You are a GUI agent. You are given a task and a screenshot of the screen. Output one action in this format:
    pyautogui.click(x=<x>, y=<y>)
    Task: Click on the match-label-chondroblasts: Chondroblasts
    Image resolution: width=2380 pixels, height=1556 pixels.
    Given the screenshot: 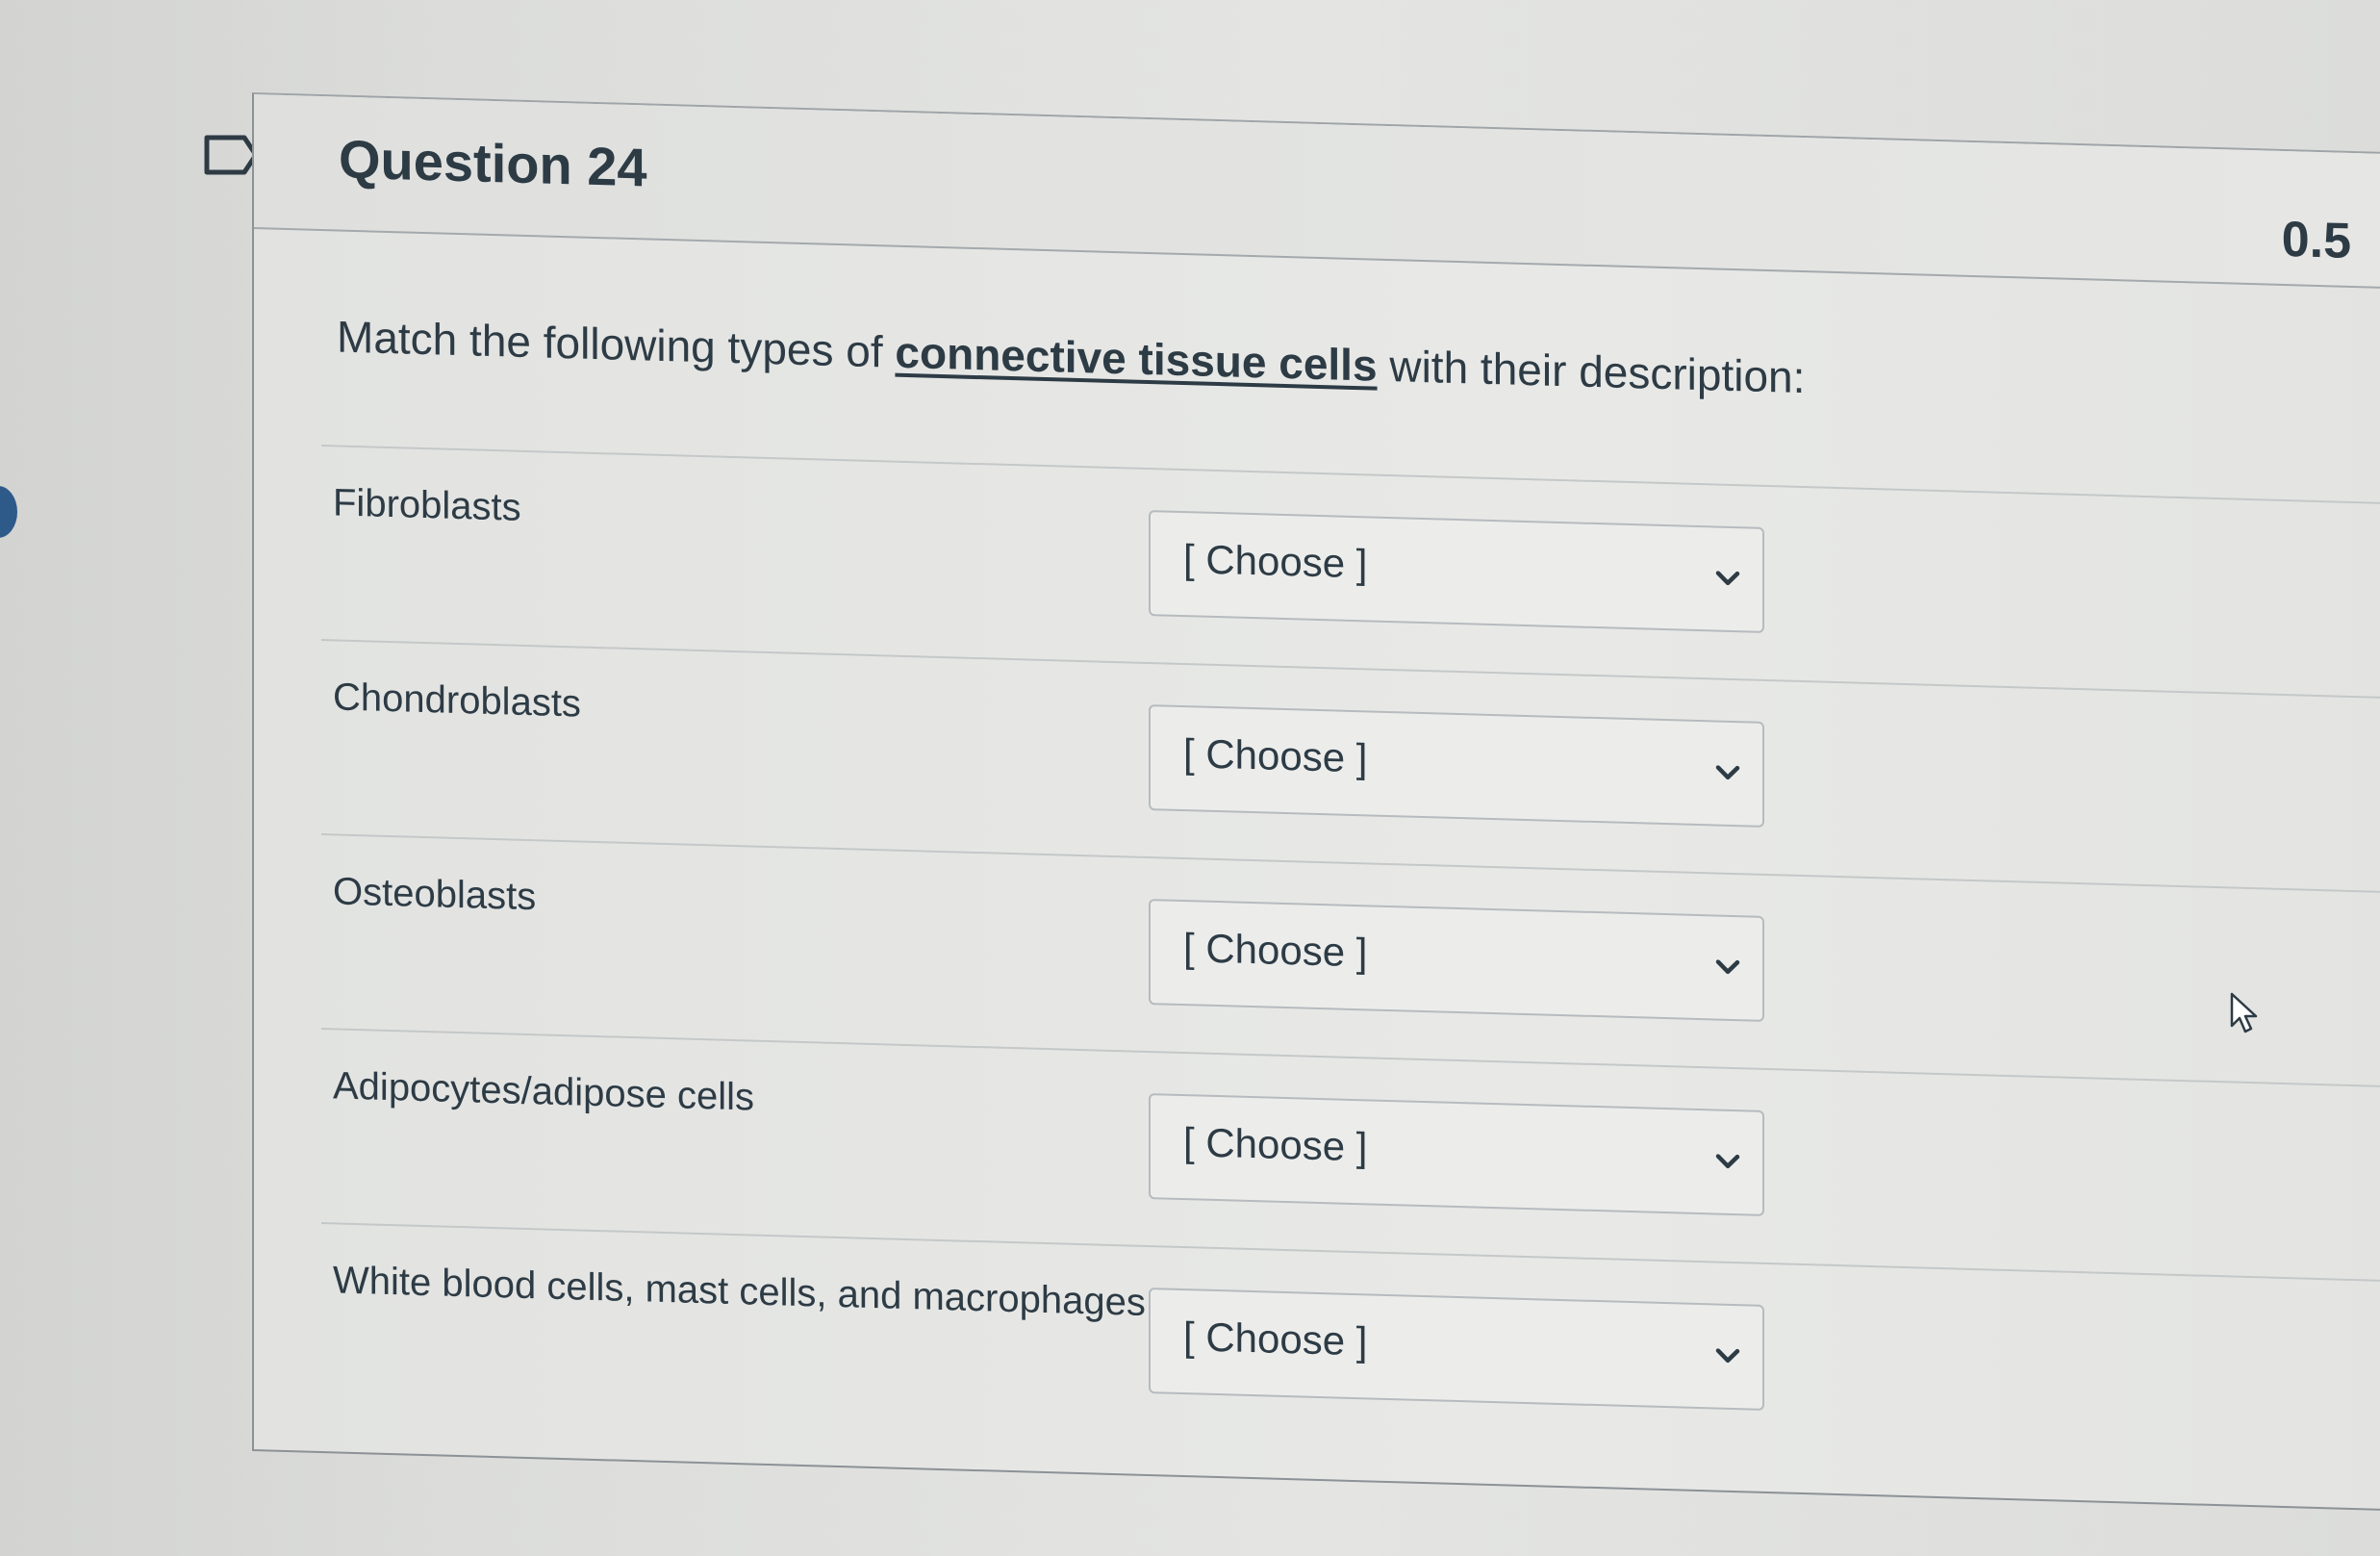 What is the action you would take?
    pyautogui.click(x=457, y=701)
    